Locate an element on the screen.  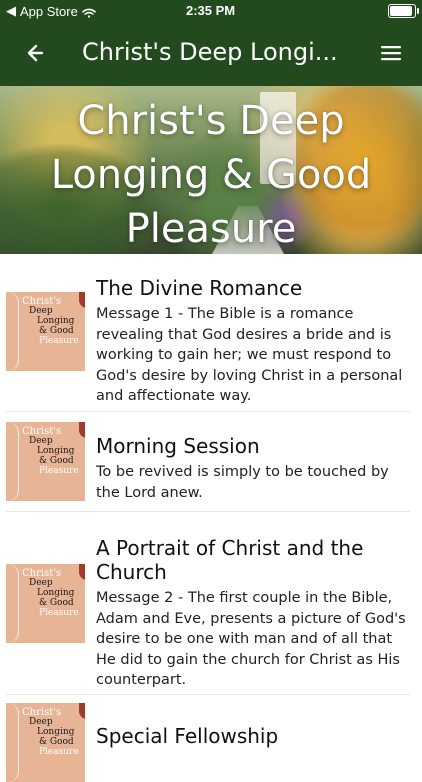
menu-button is located at coordinates (391, 55).